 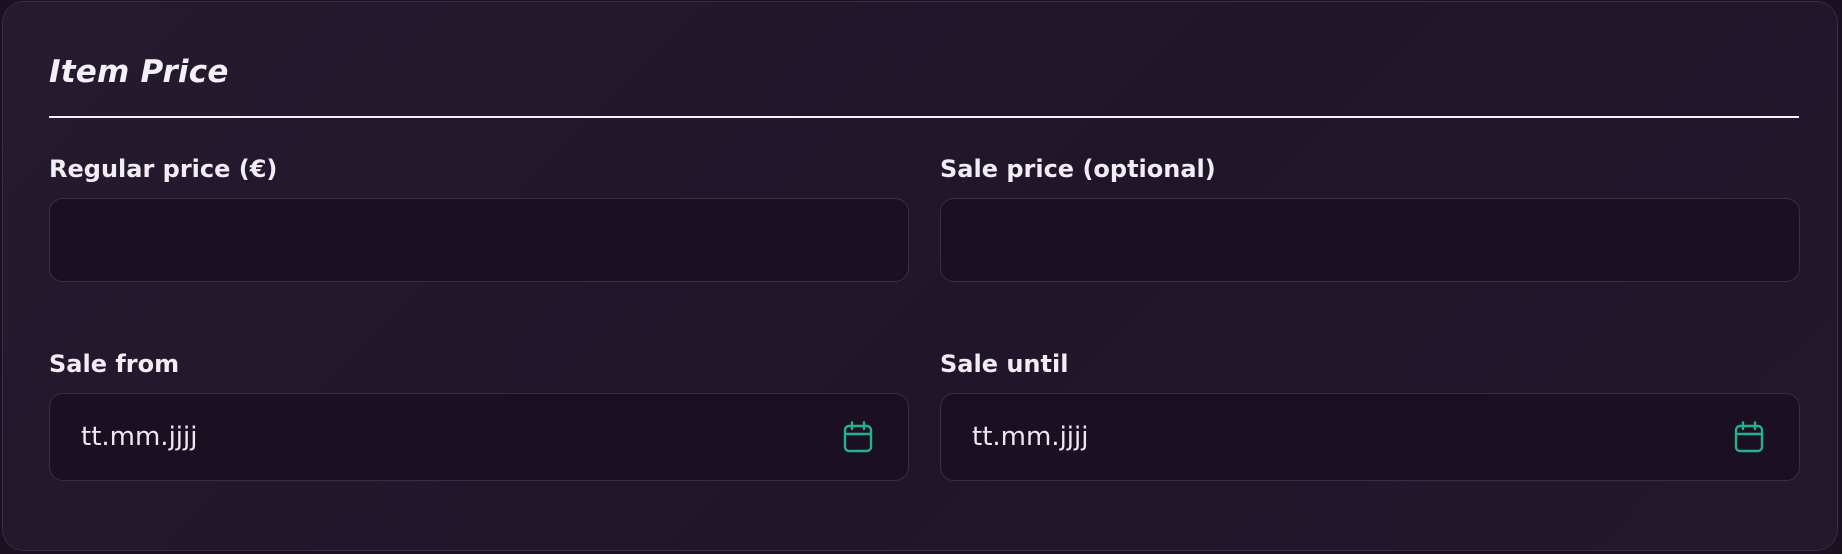 I want to click on regular-price-label: Regular price (€), so click(x=163, y=169).